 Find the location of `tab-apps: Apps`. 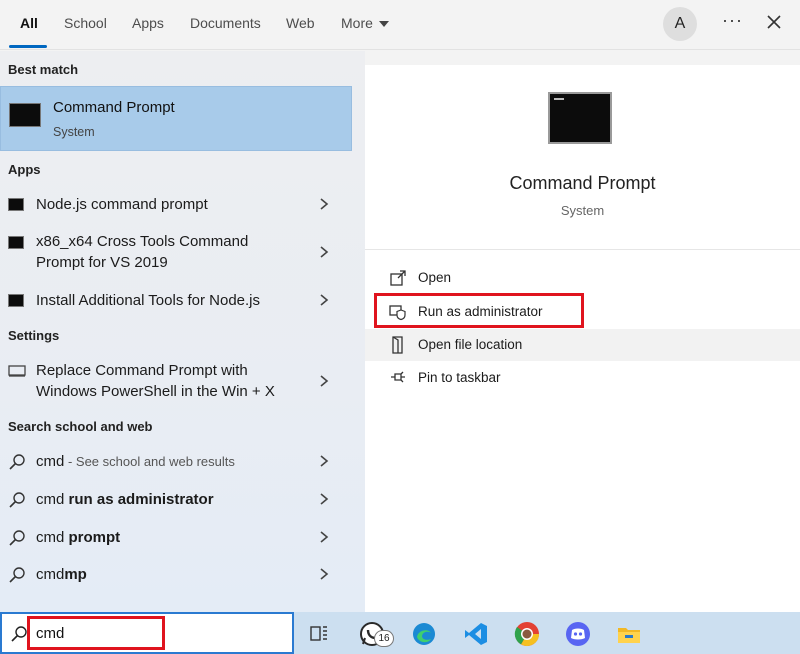

tab-apps: Apps is located at coordinates (148, 23).